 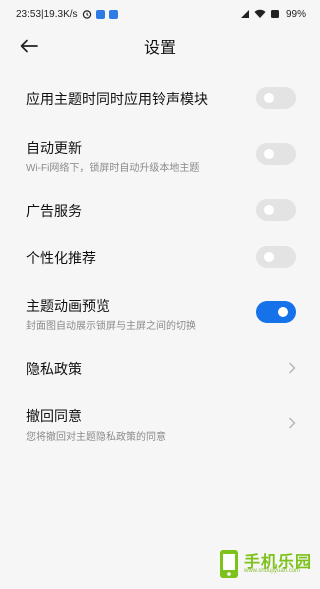 What do you see at coordinates (54, 211) in the screenshot?
I see `setting-label: 广告服务` at bounding box center [54, 211].